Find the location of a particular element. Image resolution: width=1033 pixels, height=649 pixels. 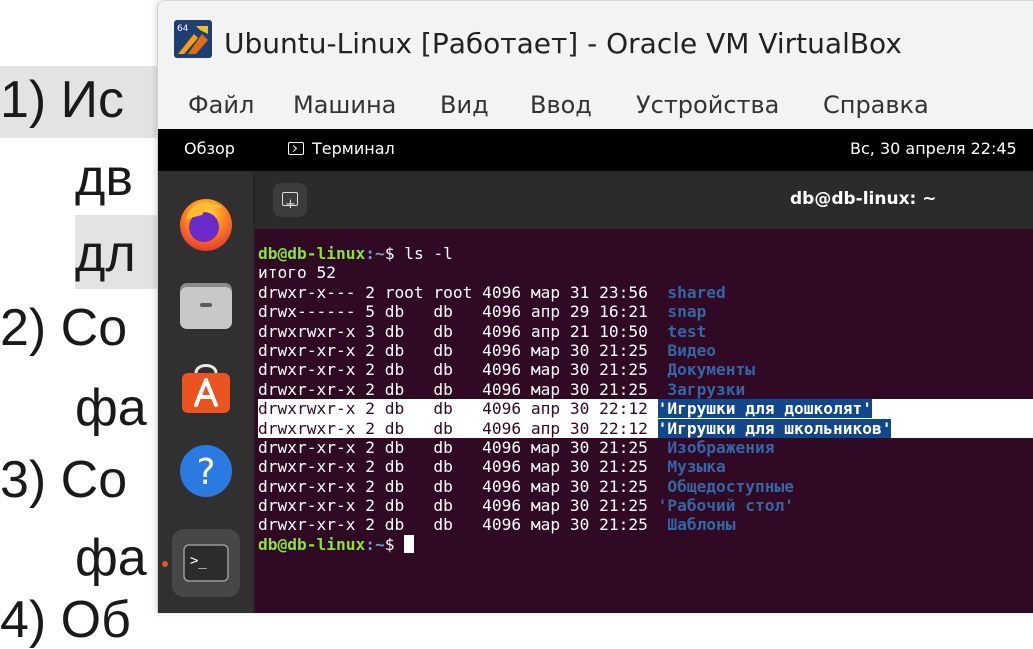

prompt-line: db@db-linux:~$ is located at coordinates (645, 544).